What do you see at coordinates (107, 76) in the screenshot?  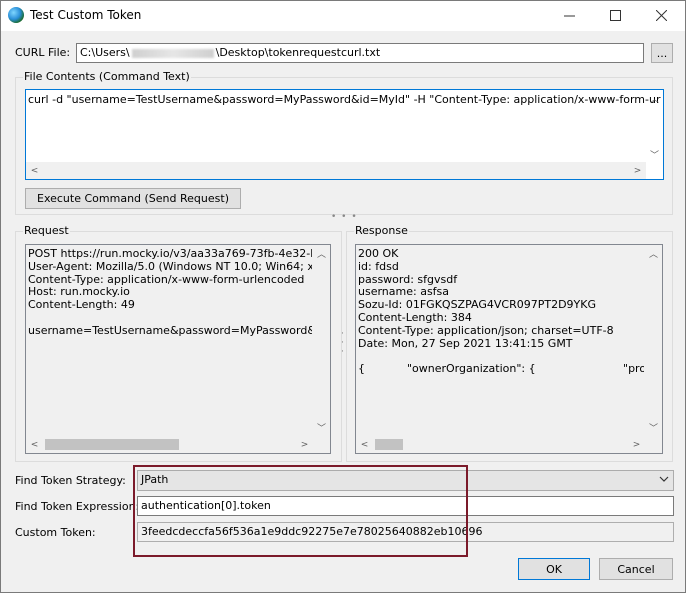 I see `file-contents-title: File Contents (Command Text)` at bounding box center [107, 76].